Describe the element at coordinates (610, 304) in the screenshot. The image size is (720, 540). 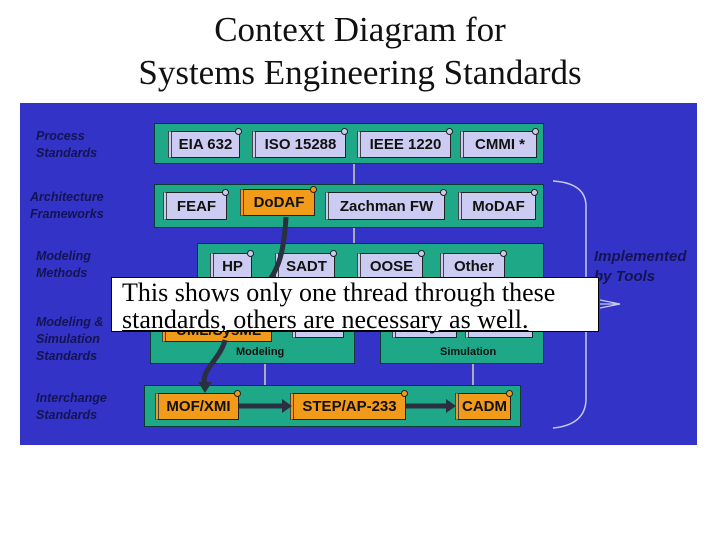
I see `tools-arrow` at that location.